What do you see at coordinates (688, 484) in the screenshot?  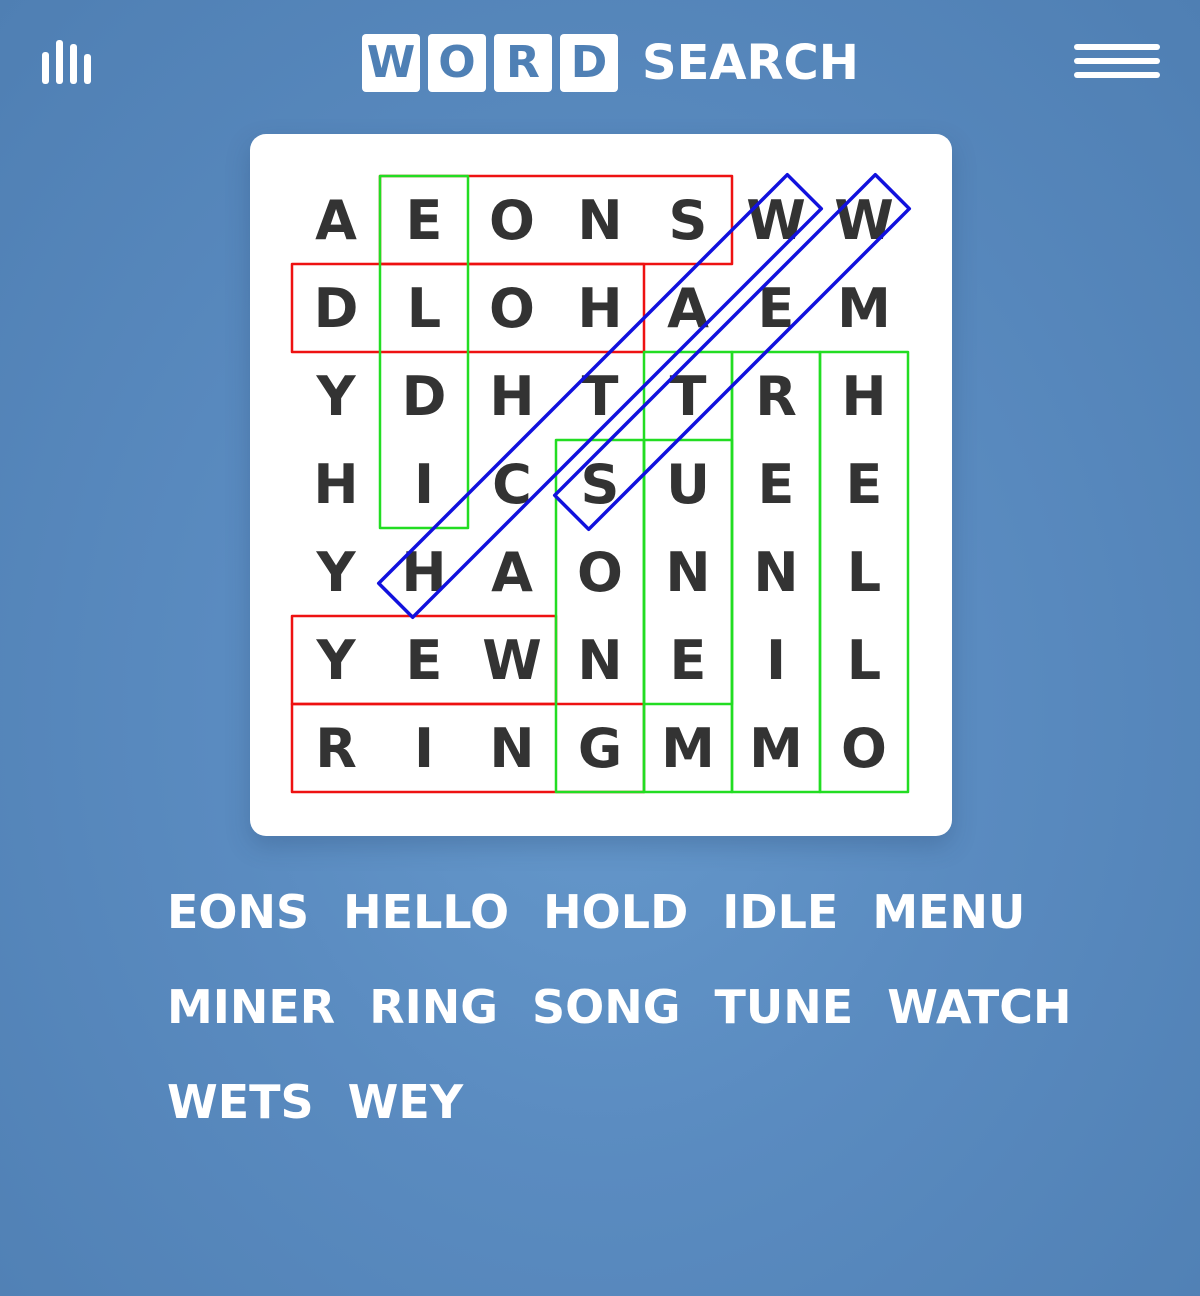 I see `grid-cell: U` at bounding box center [688, 484].